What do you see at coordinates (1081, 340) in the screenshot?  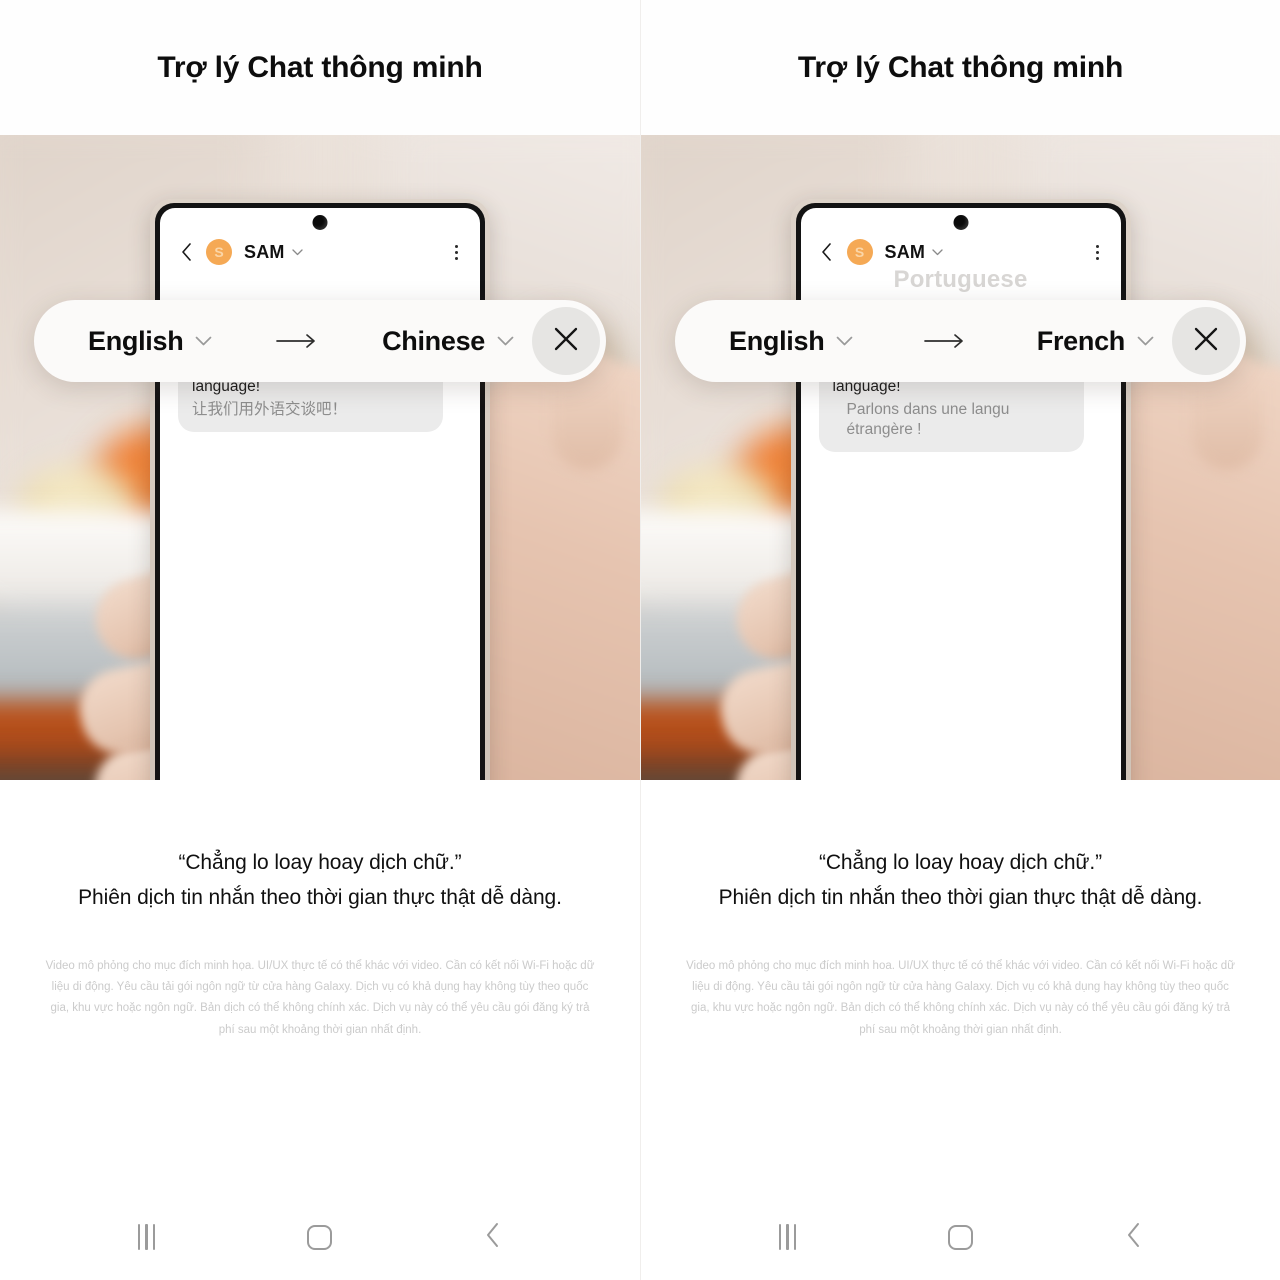 I see `target-language-label: French` at bounding box center [1081, 340].